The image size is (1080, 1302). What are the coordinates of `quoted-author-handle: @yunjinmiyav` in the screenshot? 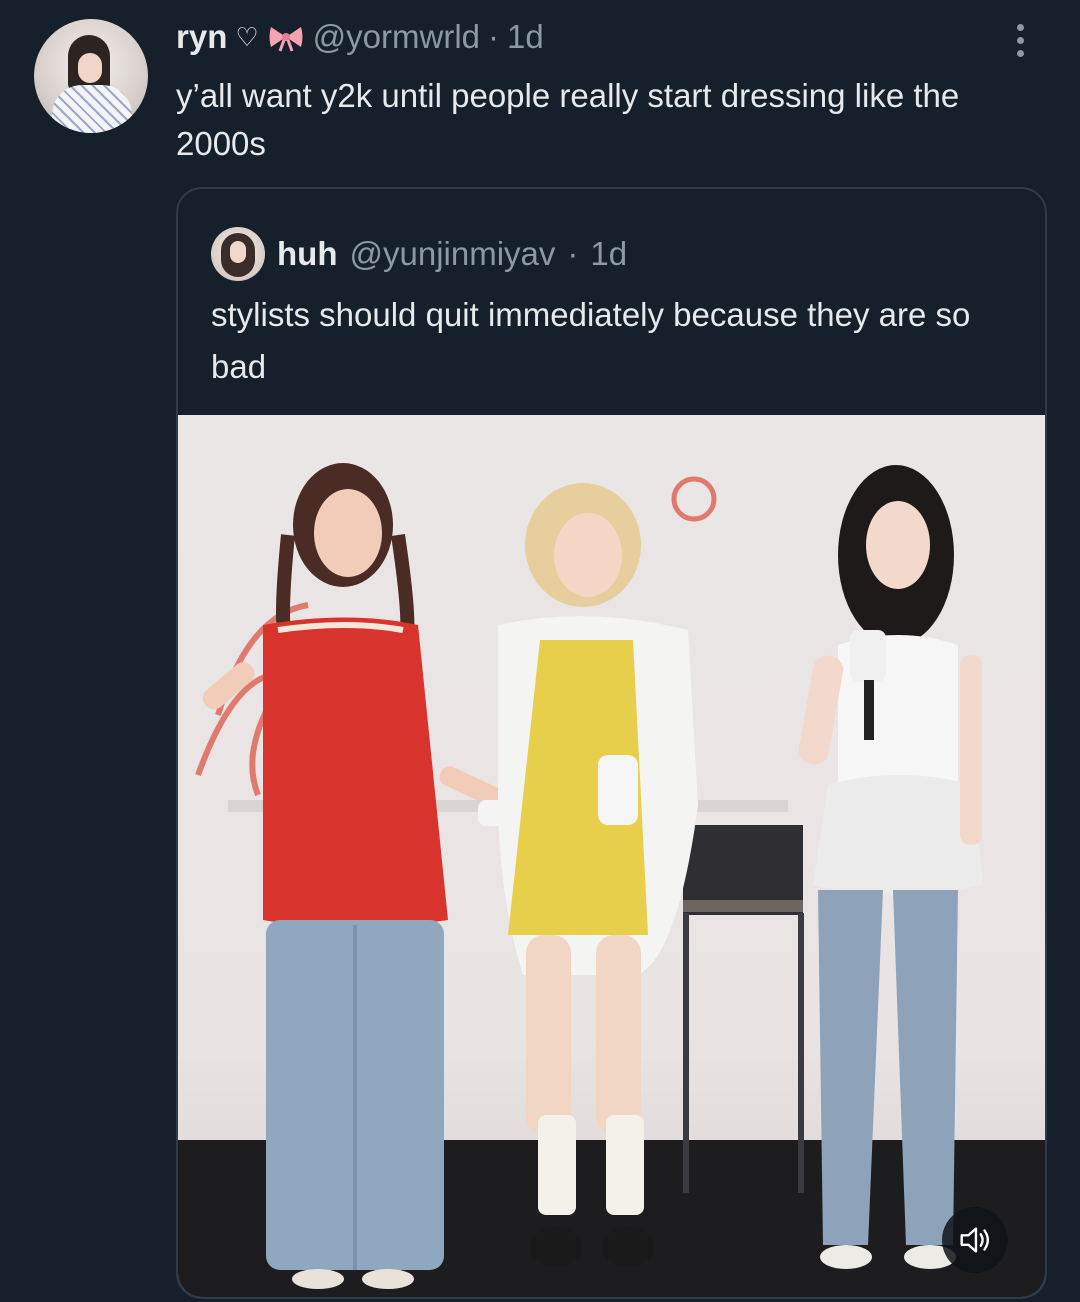 It's located at (452, 254).